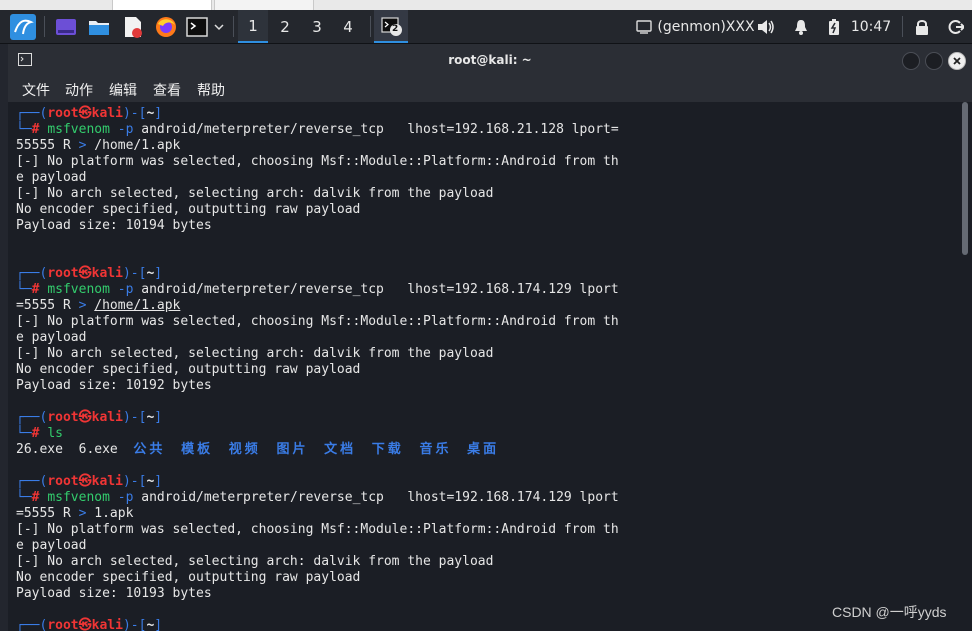 Image resolution: width=972 pixels, height=631 pixels. I want to click on genmon-icon, so click(644, 26).